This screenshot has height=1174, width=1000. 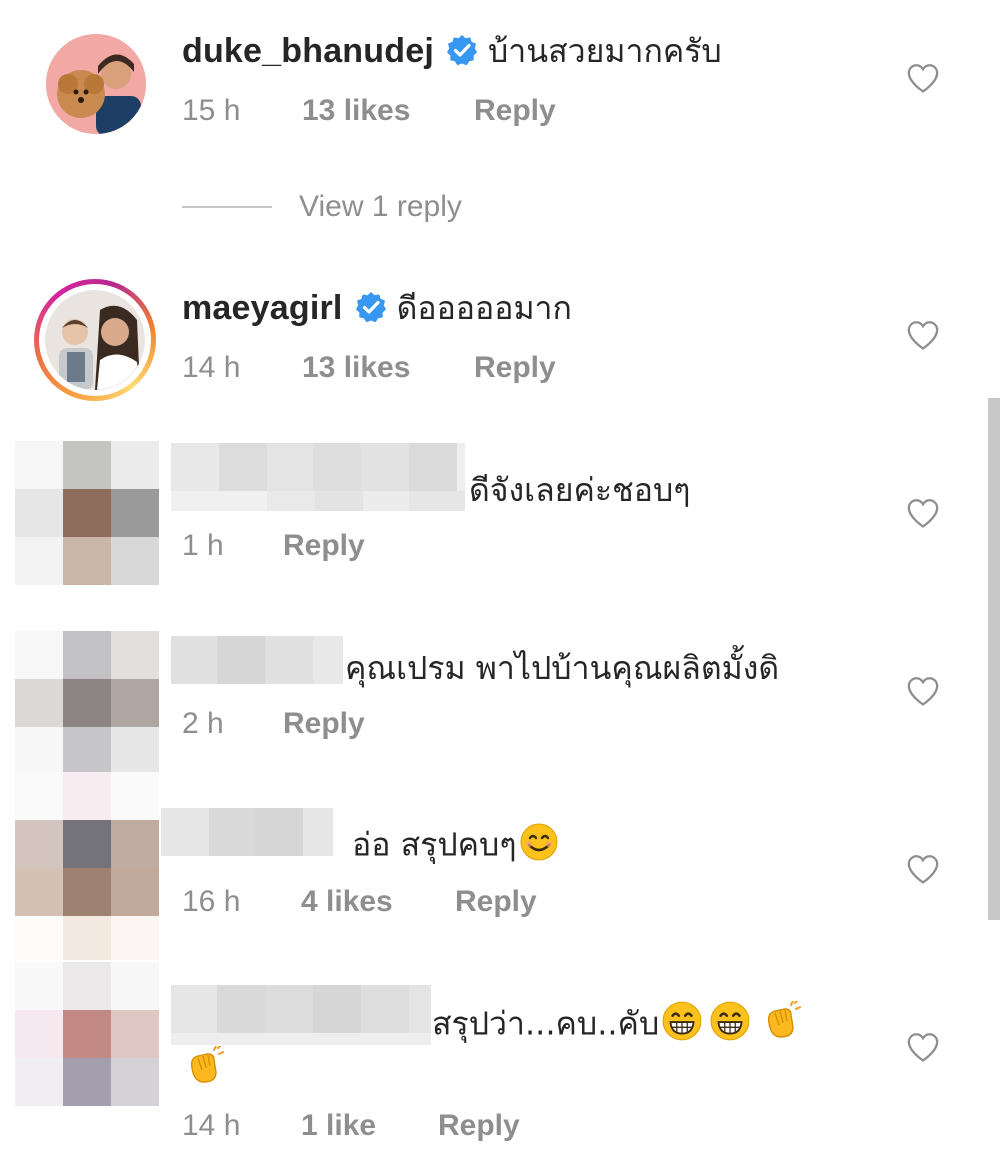 What do you see at coordinates (604, 51) in the screenshot?
I see `comment-text: บ้านสวยมากครับ` at bounding box center [604, 51].